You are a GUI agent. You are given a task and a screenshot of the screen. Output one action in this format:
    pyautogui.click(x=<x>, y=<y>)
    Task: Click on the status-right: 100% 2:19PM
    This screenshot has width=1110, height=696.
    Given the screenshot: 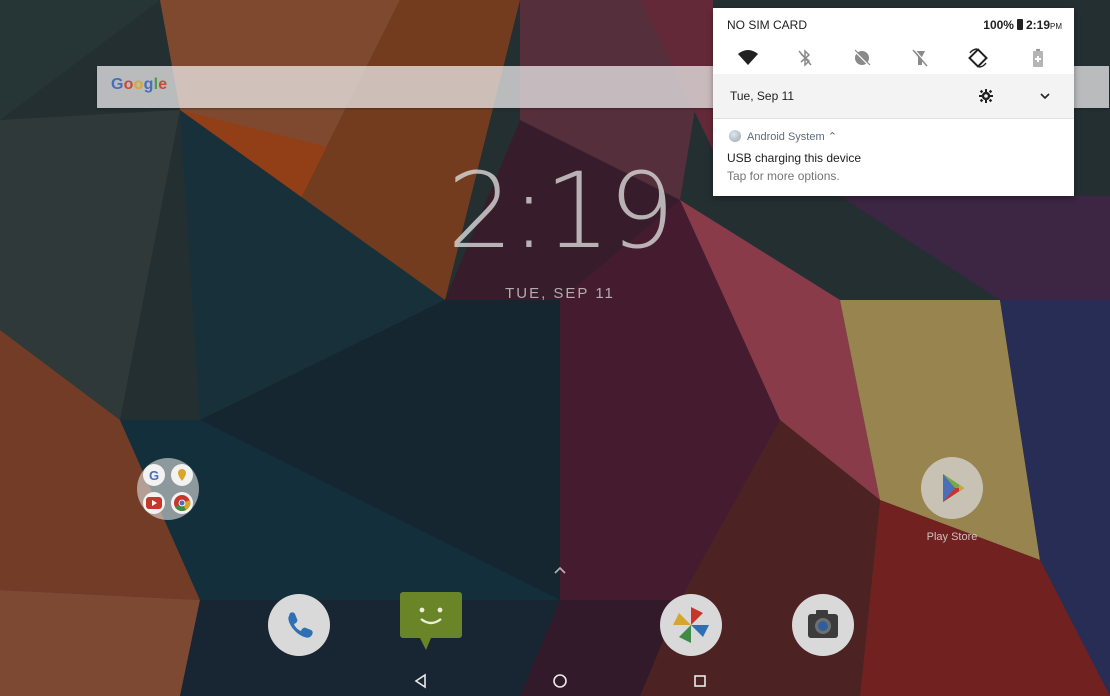 What is the action you would take?
    pyautogui.click(x=1022, y=25)
    